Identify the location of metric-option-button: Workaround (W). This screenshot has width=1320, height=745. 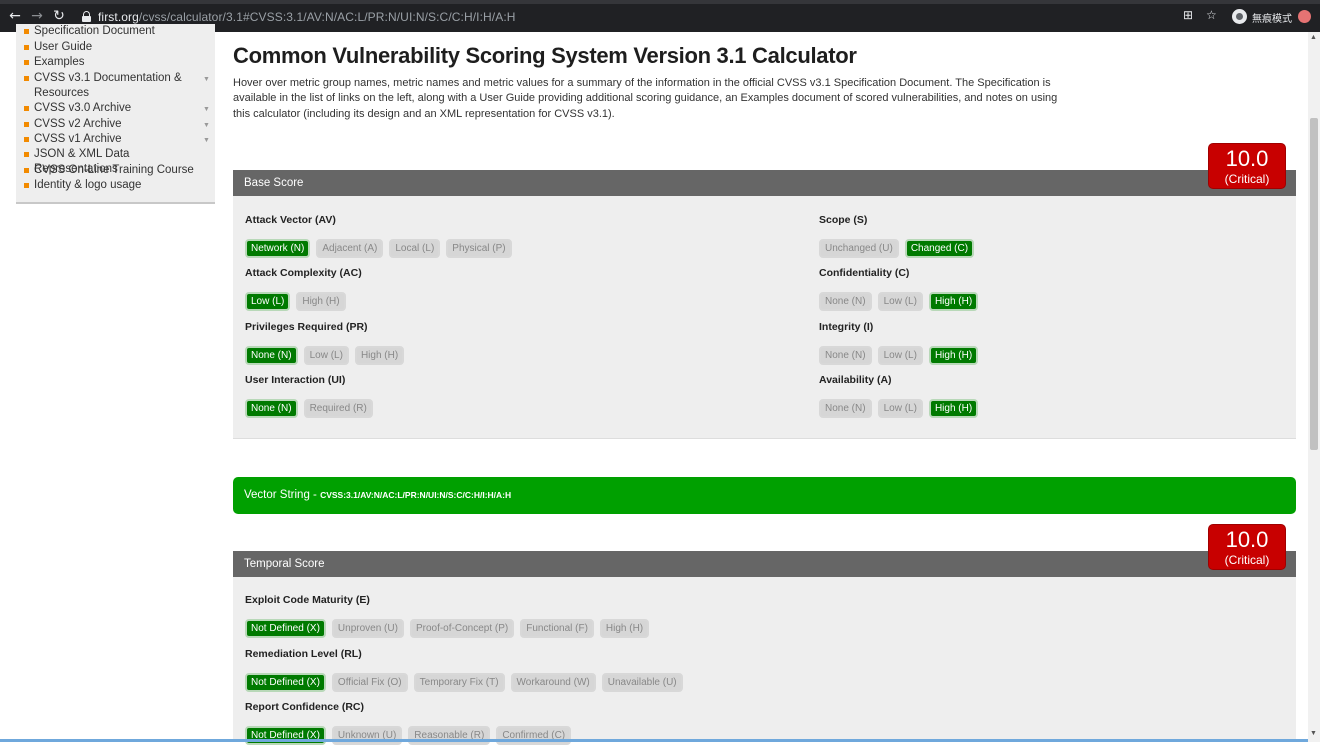
(553, 682).